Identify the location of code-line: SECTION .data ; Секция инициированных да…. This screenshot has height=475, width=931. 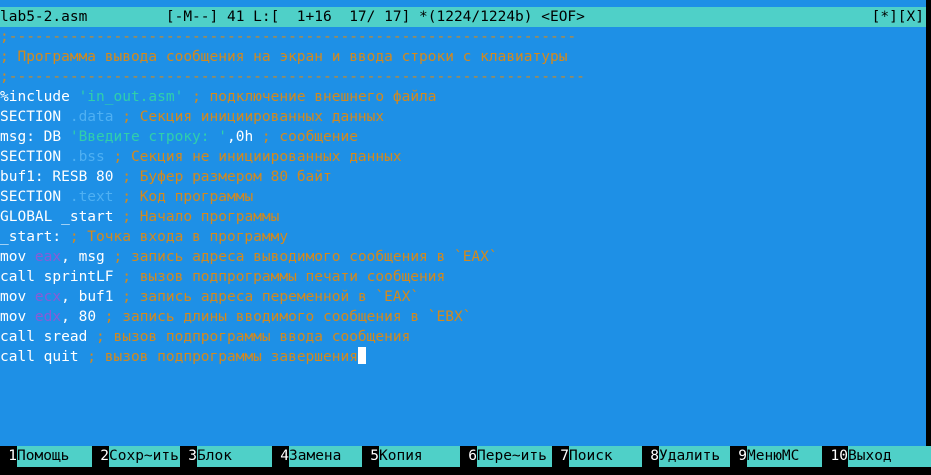
(463, 117).